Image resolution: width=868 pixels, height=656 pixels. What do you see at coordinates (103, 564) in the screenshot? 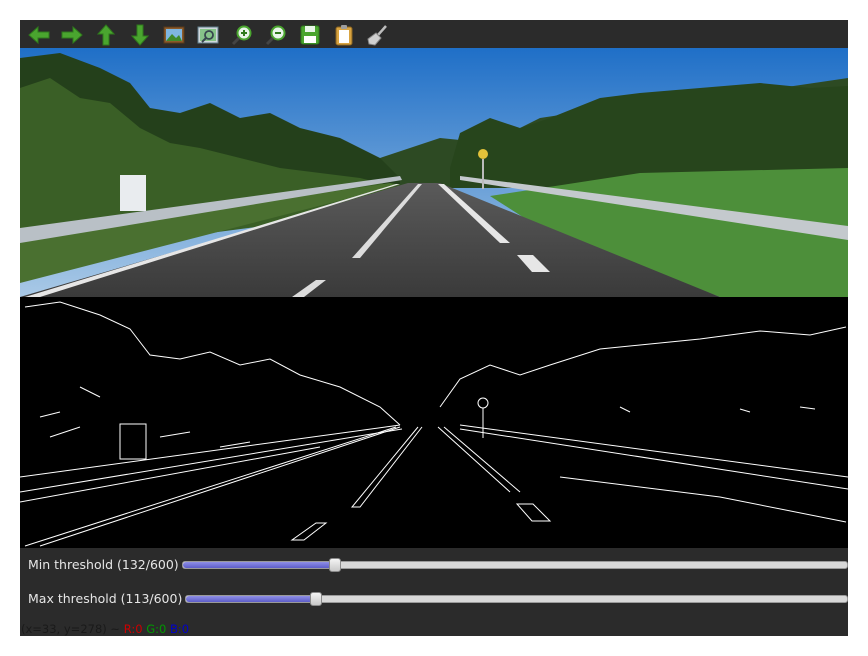
I see `min-threshold-label: Min threshold (132/600)` at bounding box center [103, 564].